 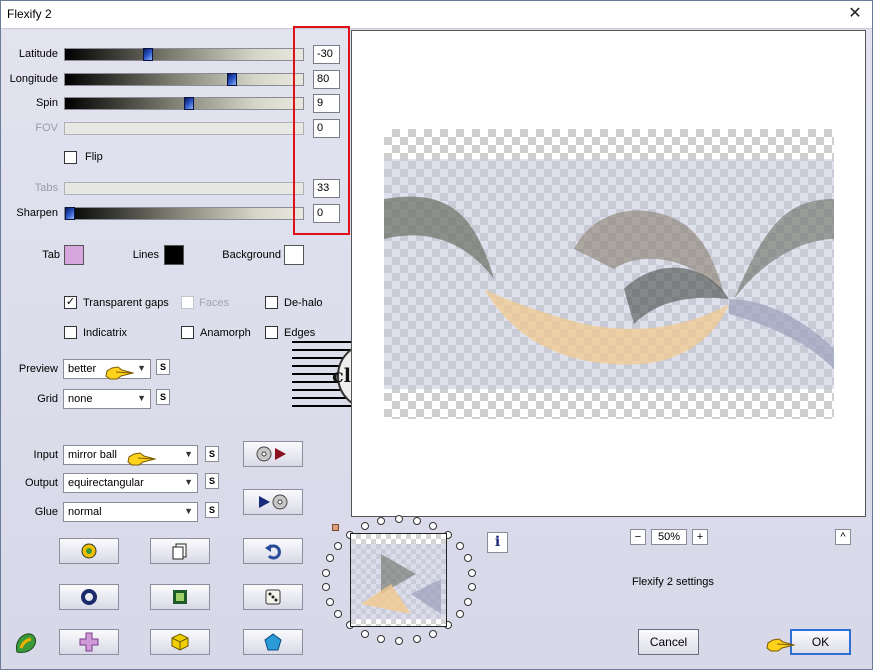 I want to click on slider-label-tabs: Tabs, so click(x=46, y=188).